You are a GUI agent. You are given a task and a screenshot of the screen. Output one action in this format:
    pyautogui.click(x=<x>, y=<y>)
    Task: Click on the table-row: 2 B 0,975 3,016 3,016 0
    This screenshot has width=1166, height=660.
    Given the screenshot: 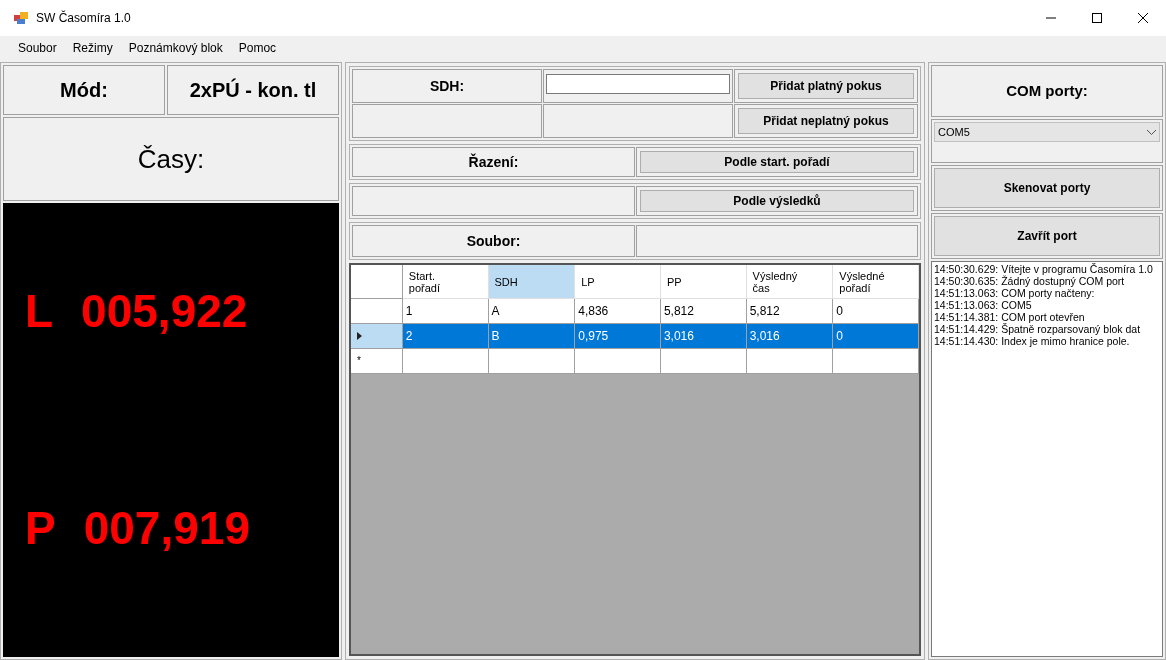 What is the action you would take?
    pyautogui.click(x=635, y=336)
    